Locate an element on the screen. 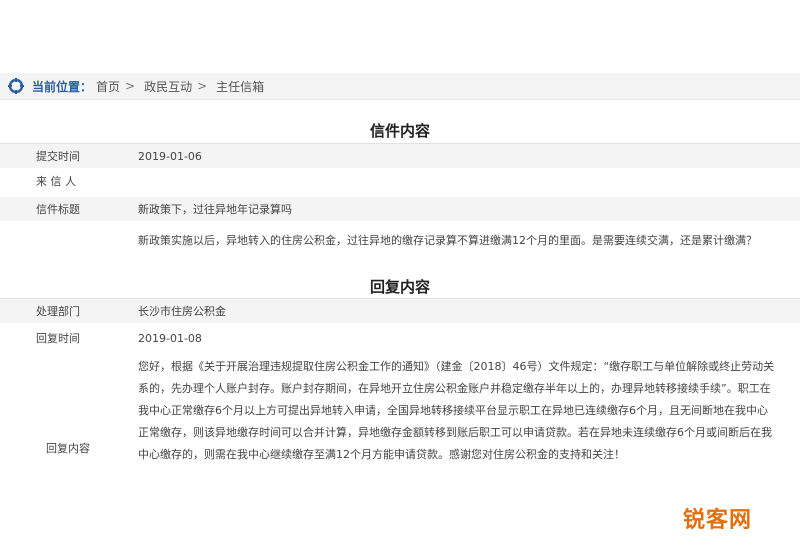 This screenshot has height=550, width=800. breadcrumb-home-link: 首页 is located at coordinates (108, 86).